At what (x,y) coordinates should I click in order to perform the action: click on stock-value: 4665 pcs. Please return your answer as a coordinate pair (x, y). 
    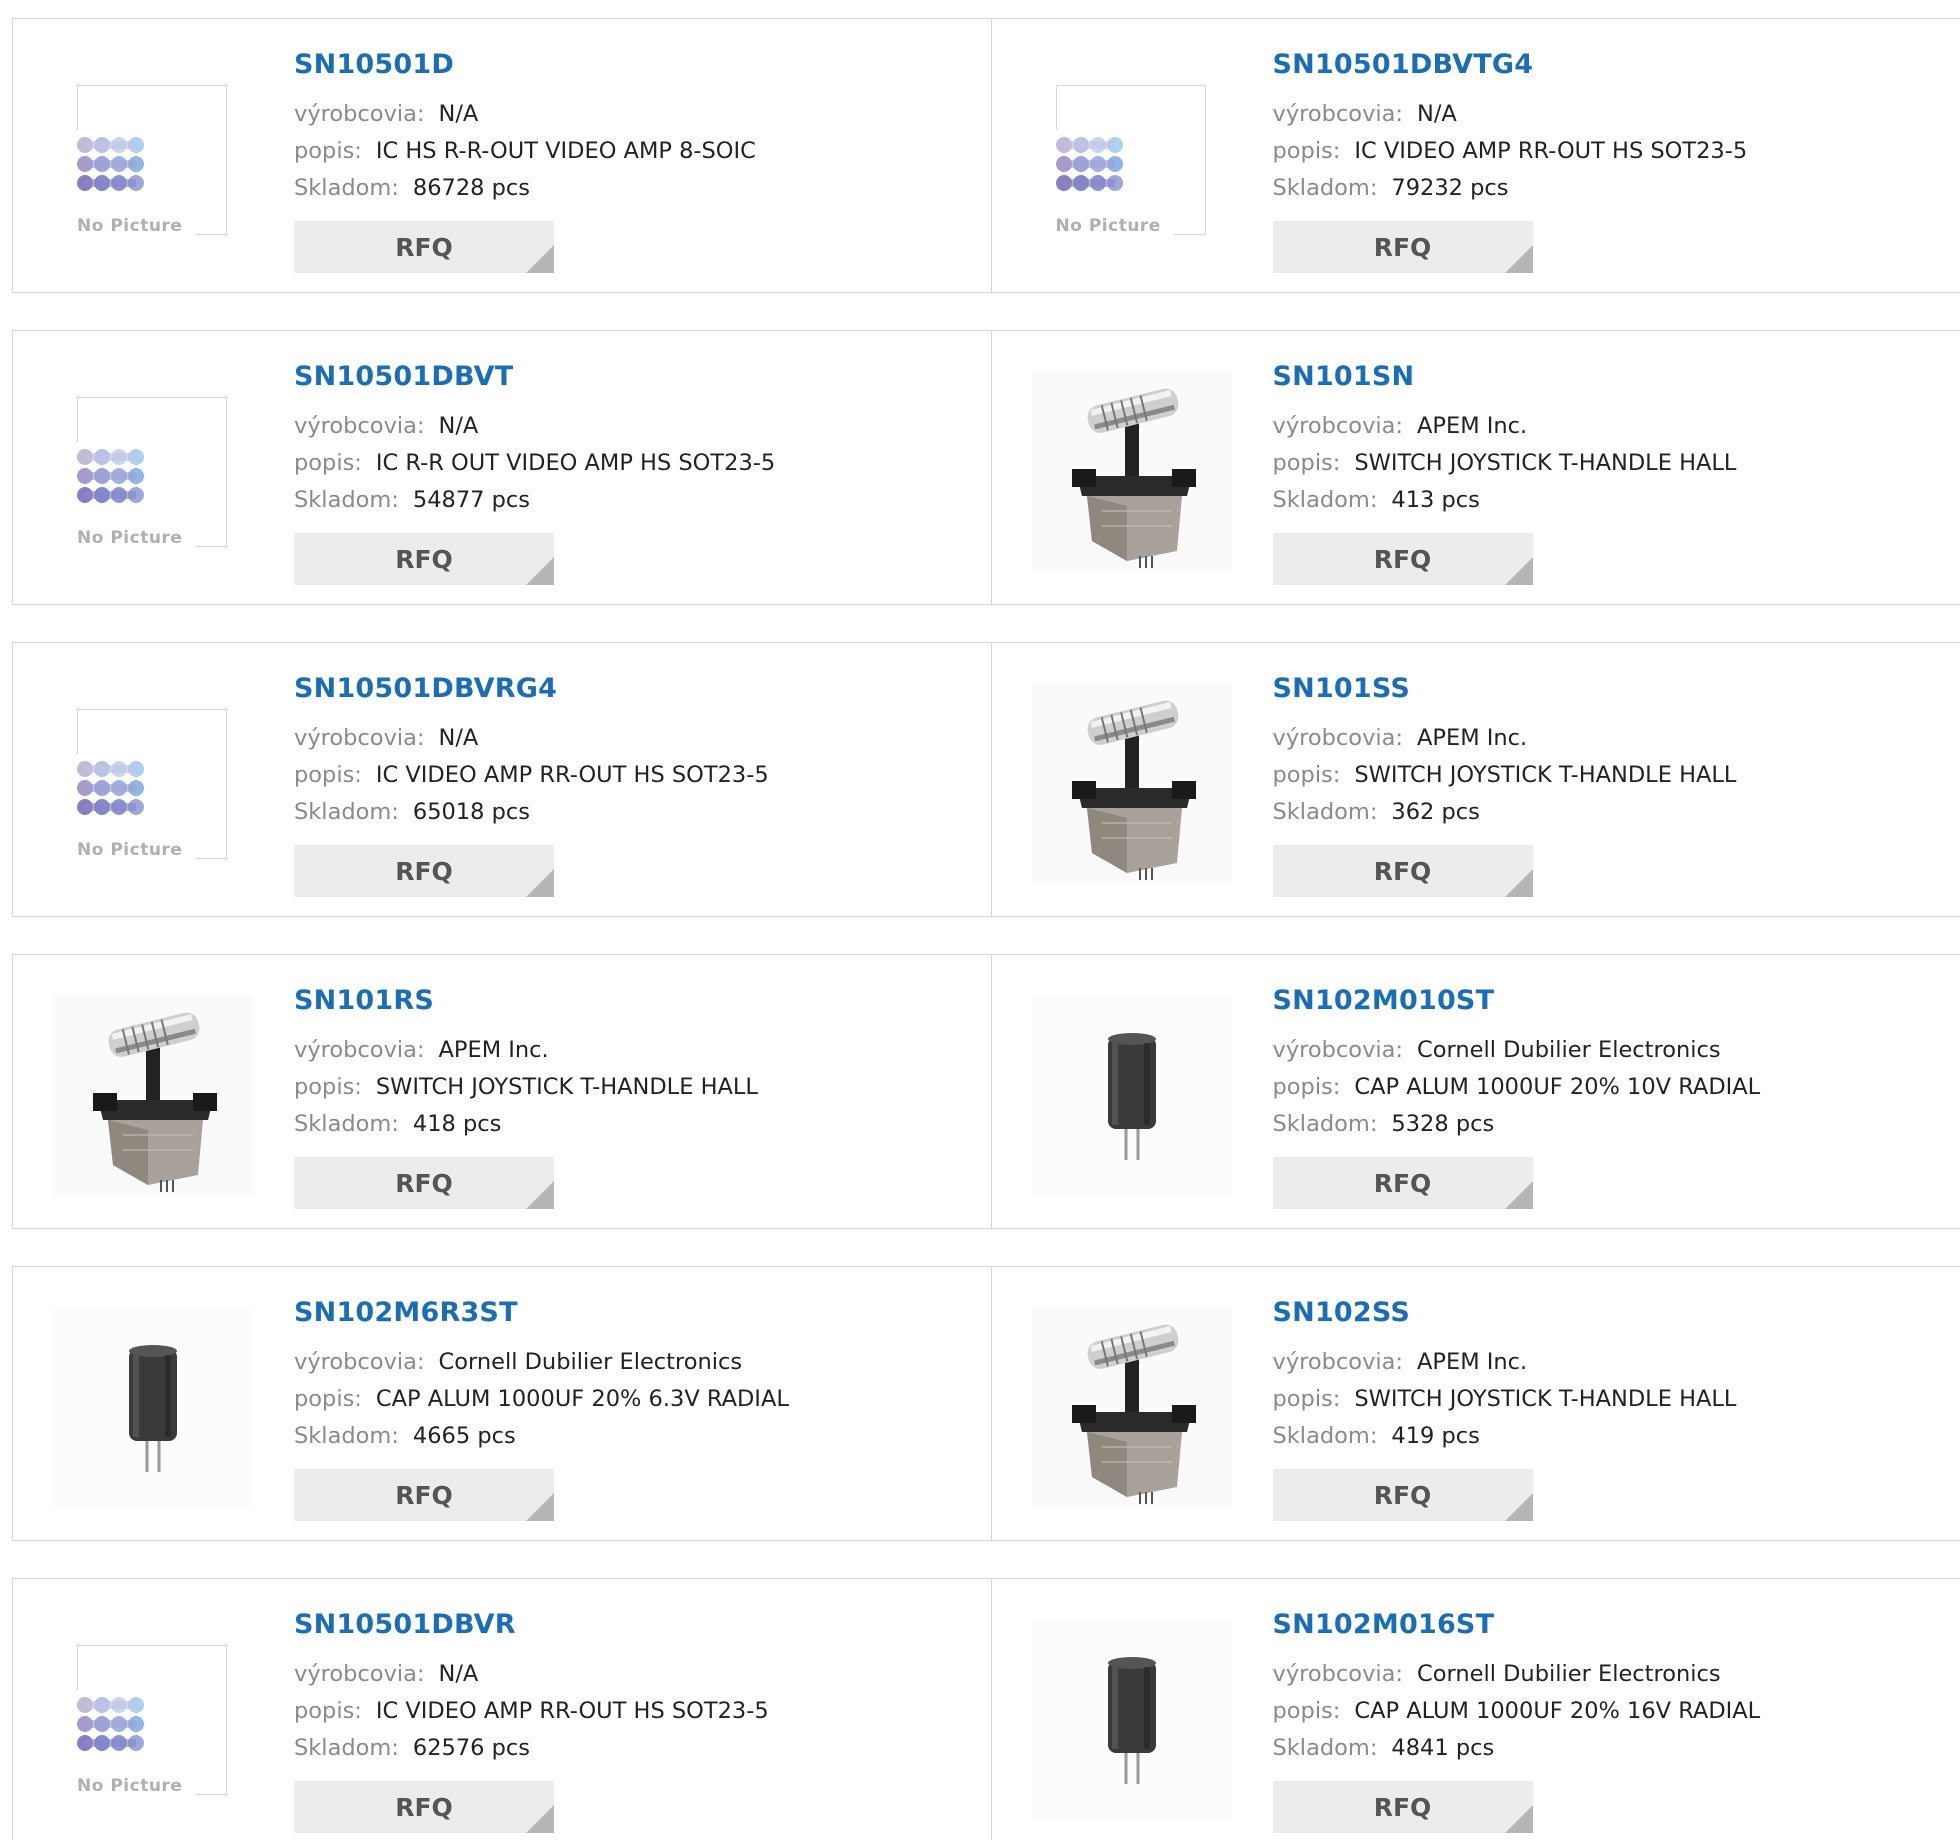
    Looking at the image, I should click on (464, 1436).